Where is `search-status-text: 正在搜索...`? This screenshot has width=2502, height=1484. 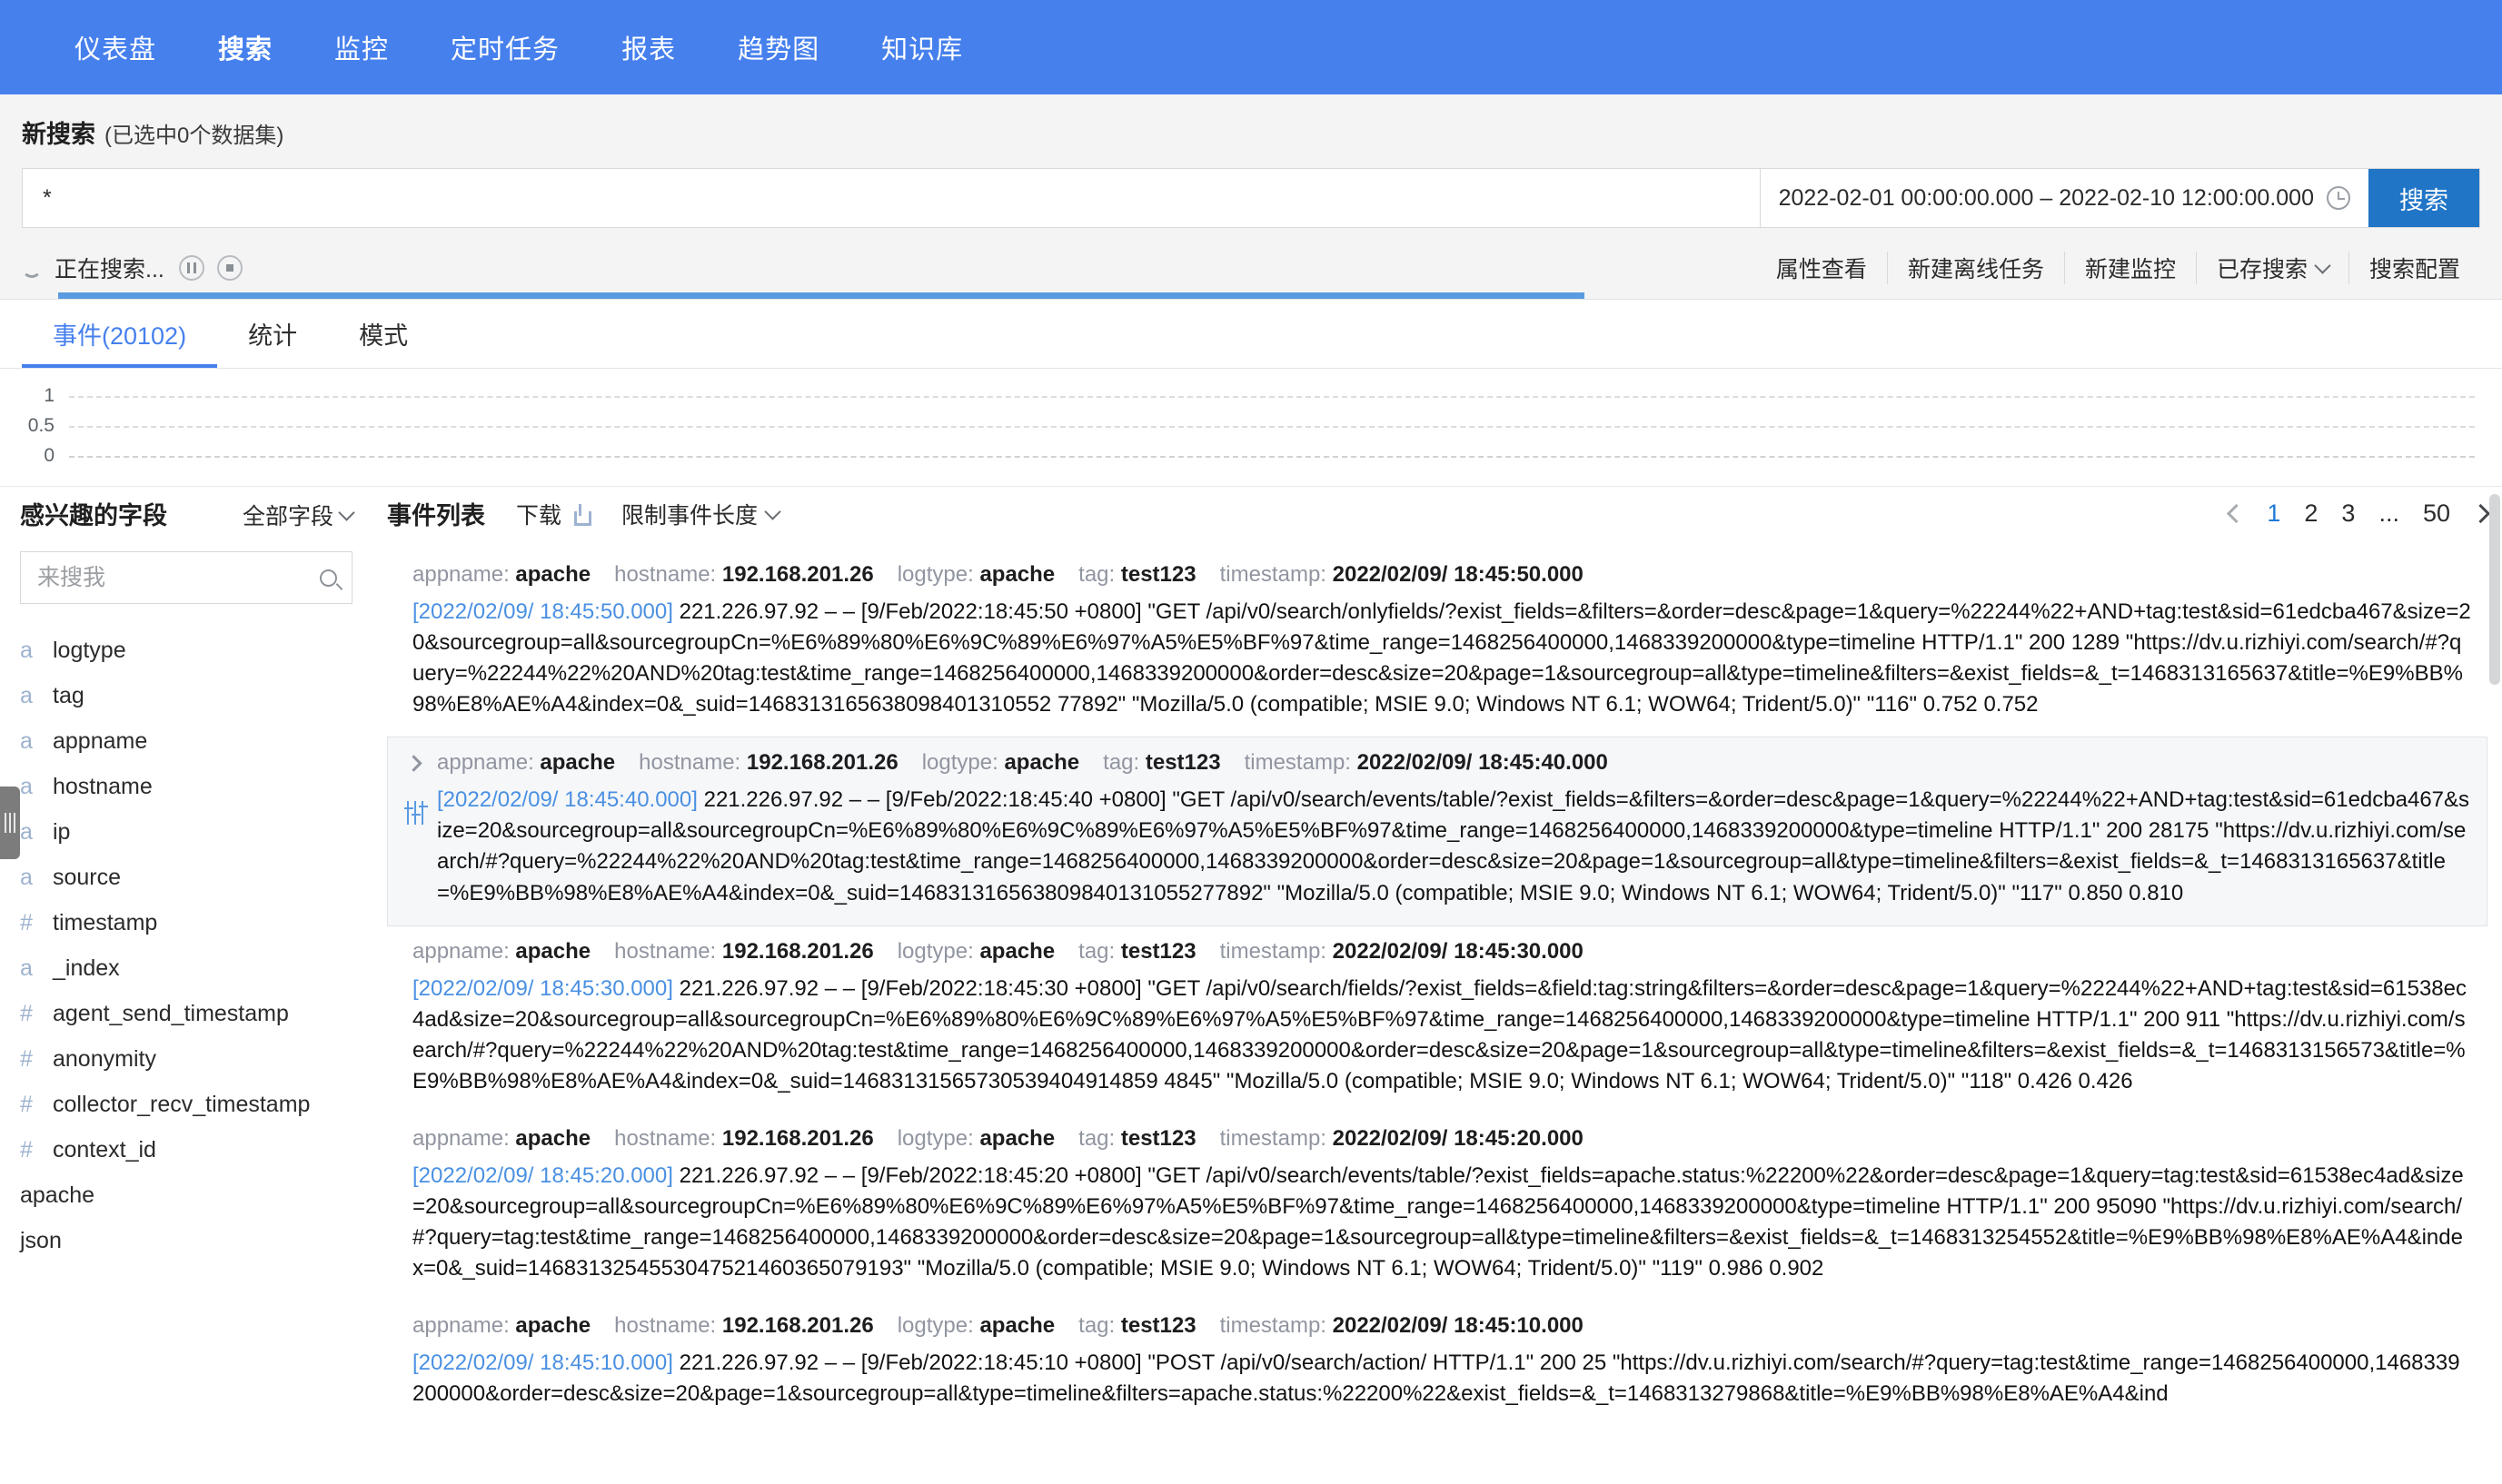
search-status-text: 正在搜索... is located at coordinates (109, 269).